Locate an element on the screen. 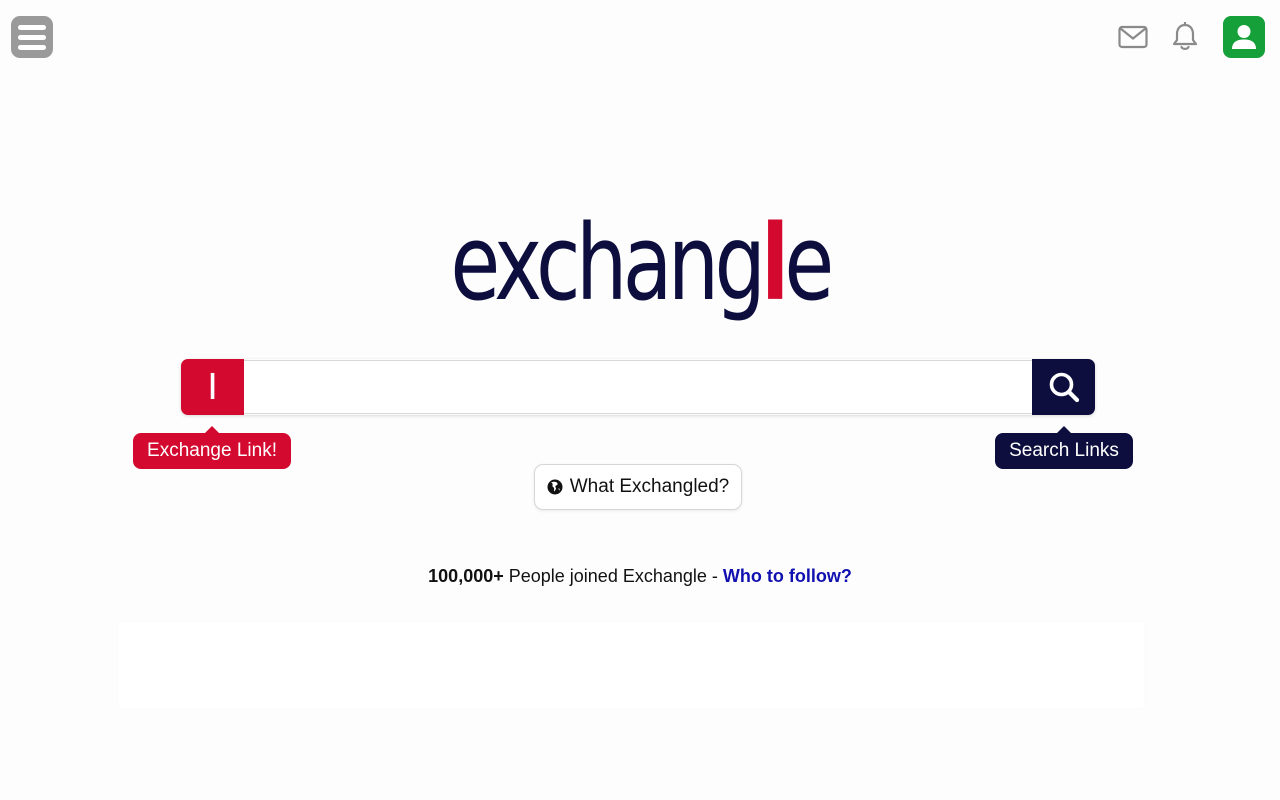  messages-button is located at coordinates (1133, 37).